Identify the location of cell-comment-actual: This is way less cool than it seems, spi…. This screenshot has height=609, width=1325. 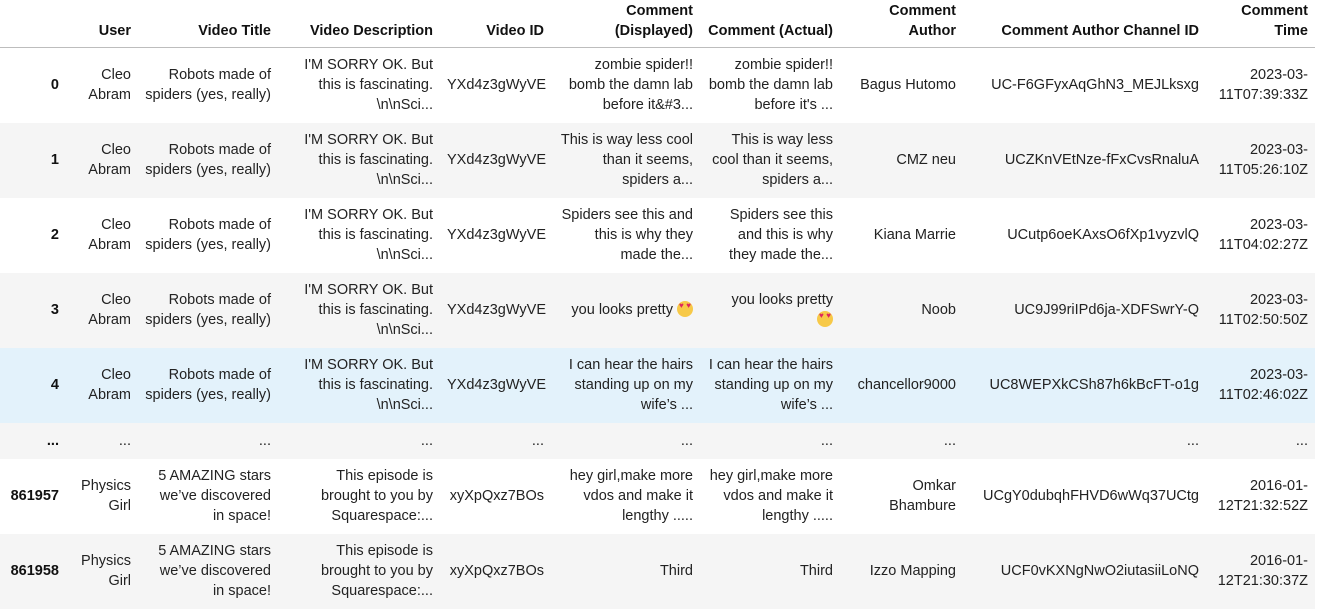
(772, 160).